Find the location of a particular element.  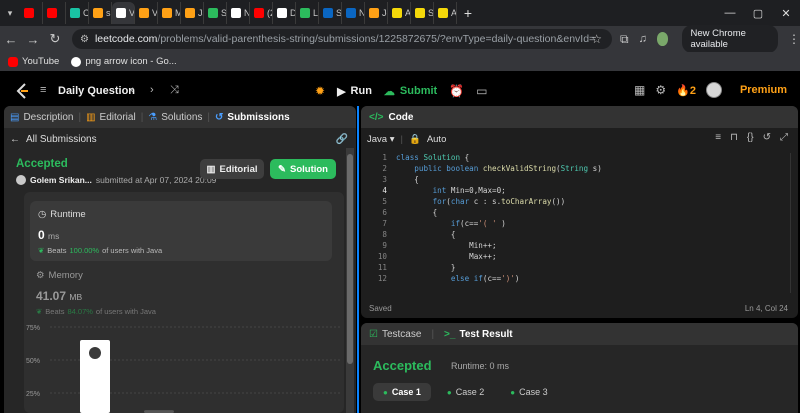

auto-mode: Auto is located at coordinates (437, 139).